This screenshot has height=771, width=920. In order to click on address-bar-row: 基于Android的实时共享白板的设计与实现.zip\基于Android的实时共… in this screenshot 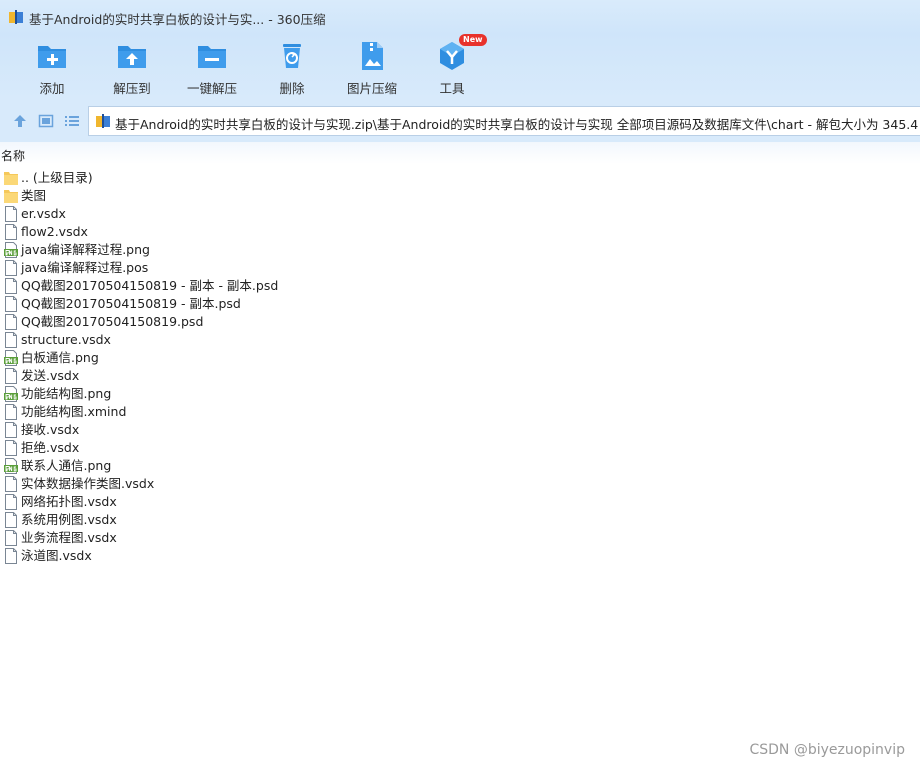, I will do `click(460, 121)`.